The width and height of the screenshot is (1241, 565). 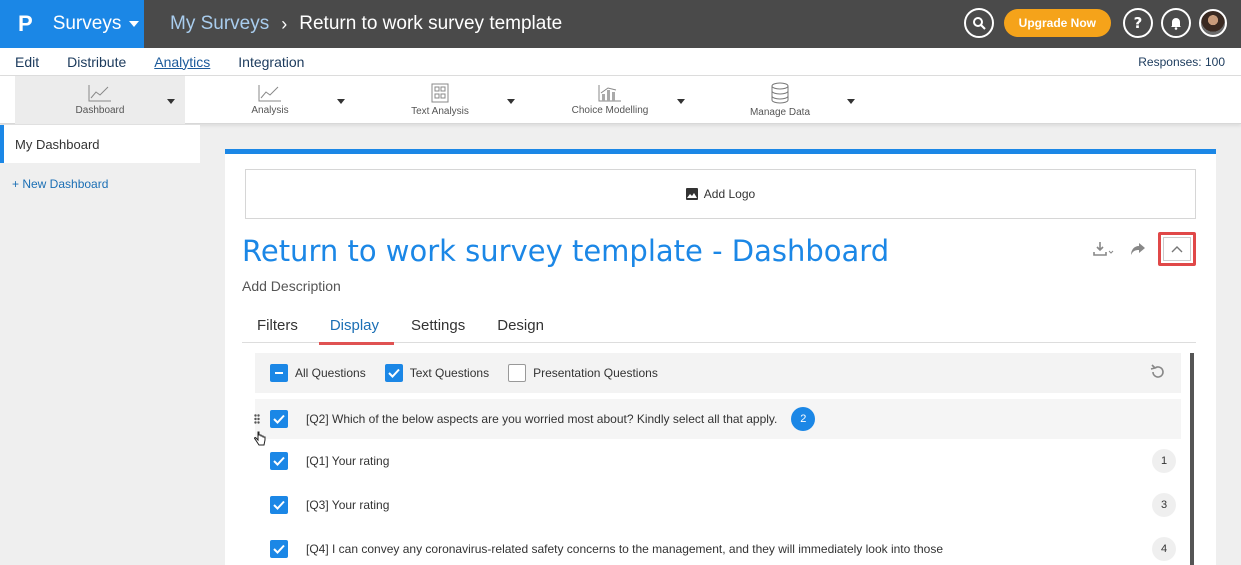 What do you see at coordinates (355, 328) in the screenshot?
I see `tab-display: Display` at bounding box center [355, 328].